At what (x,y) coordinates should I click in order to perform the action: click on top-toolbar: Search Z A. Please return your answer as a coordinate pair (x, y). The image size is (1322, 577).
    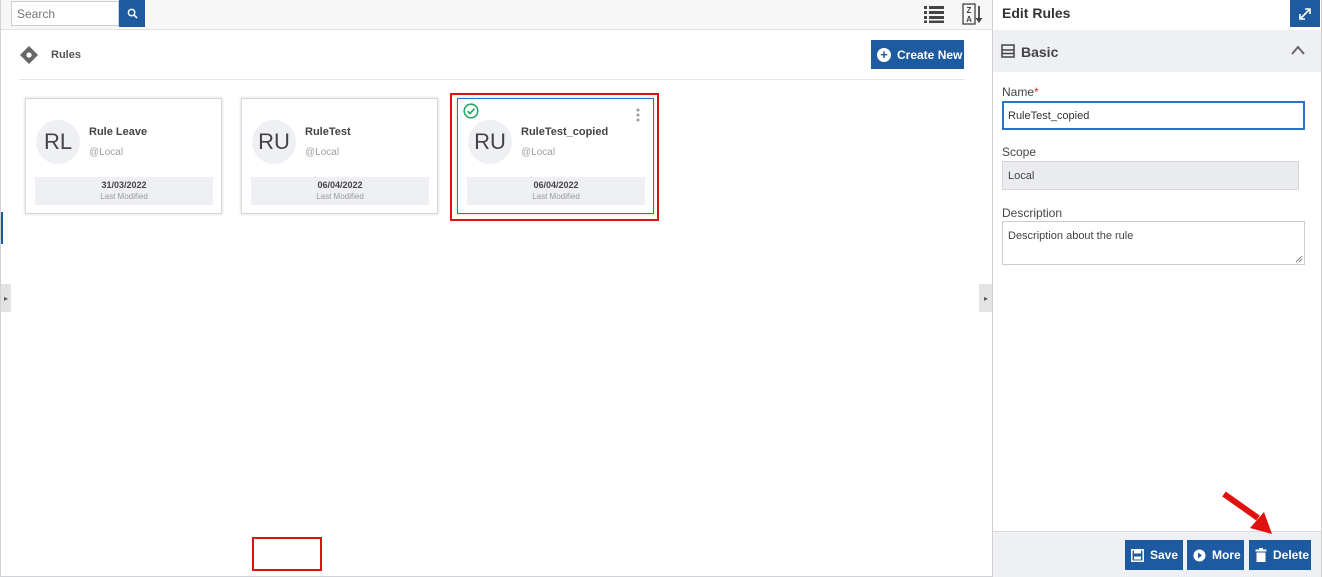
    Looking at the image, I should click on (497, 15).